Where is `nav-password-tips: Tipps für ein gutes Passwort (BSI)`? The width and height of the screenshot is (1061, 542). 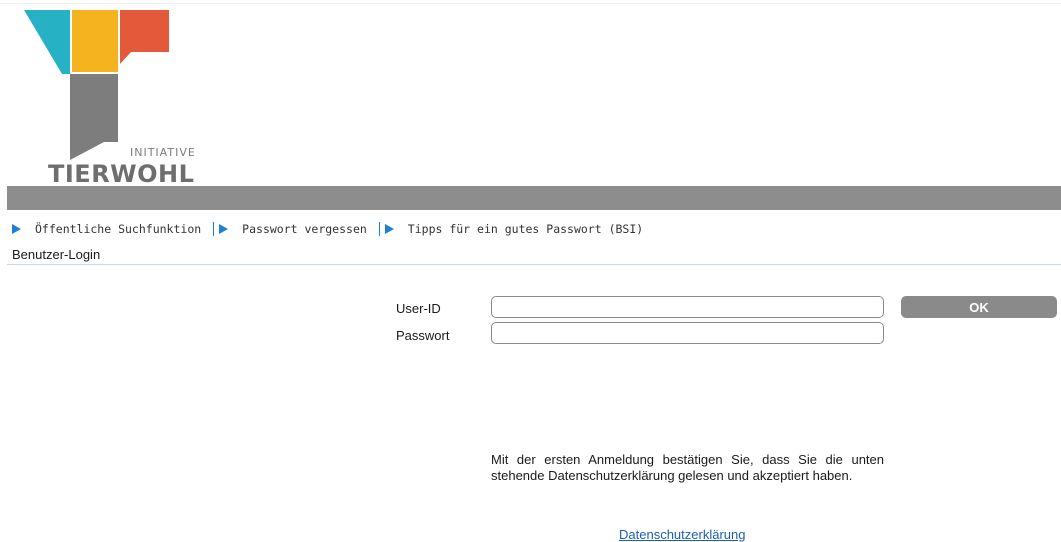
nav-password-tips: Tipps für ein gutes Passwort (BSI) is located at coordinates (514, 229).